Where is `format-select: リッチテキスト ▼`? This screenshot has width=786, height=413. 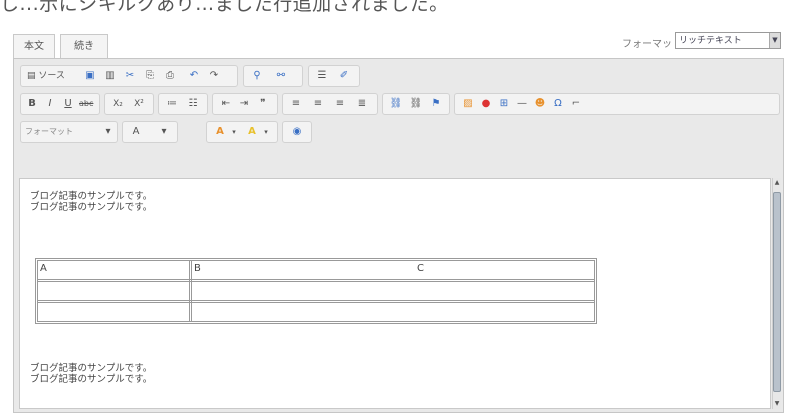 format-select: リッチテキスト ▼ is located at coordinates (728, 40).